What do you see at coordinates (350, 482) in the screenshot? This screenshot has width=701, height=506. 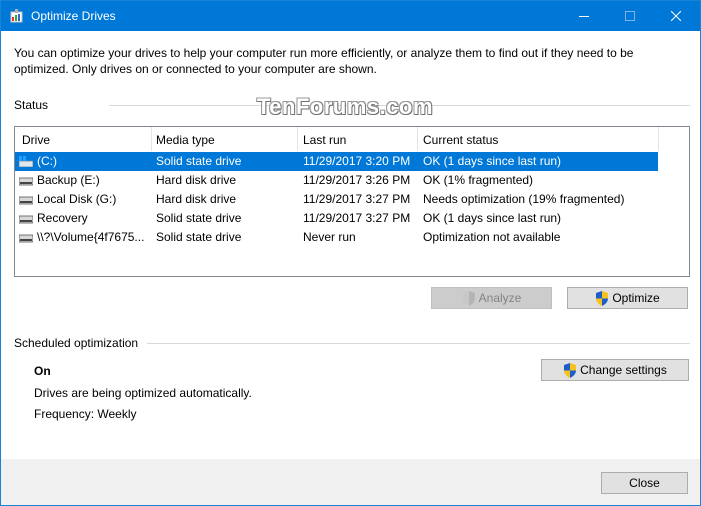 I see `dialog-footer: Close` at bounding box center [350, 482].